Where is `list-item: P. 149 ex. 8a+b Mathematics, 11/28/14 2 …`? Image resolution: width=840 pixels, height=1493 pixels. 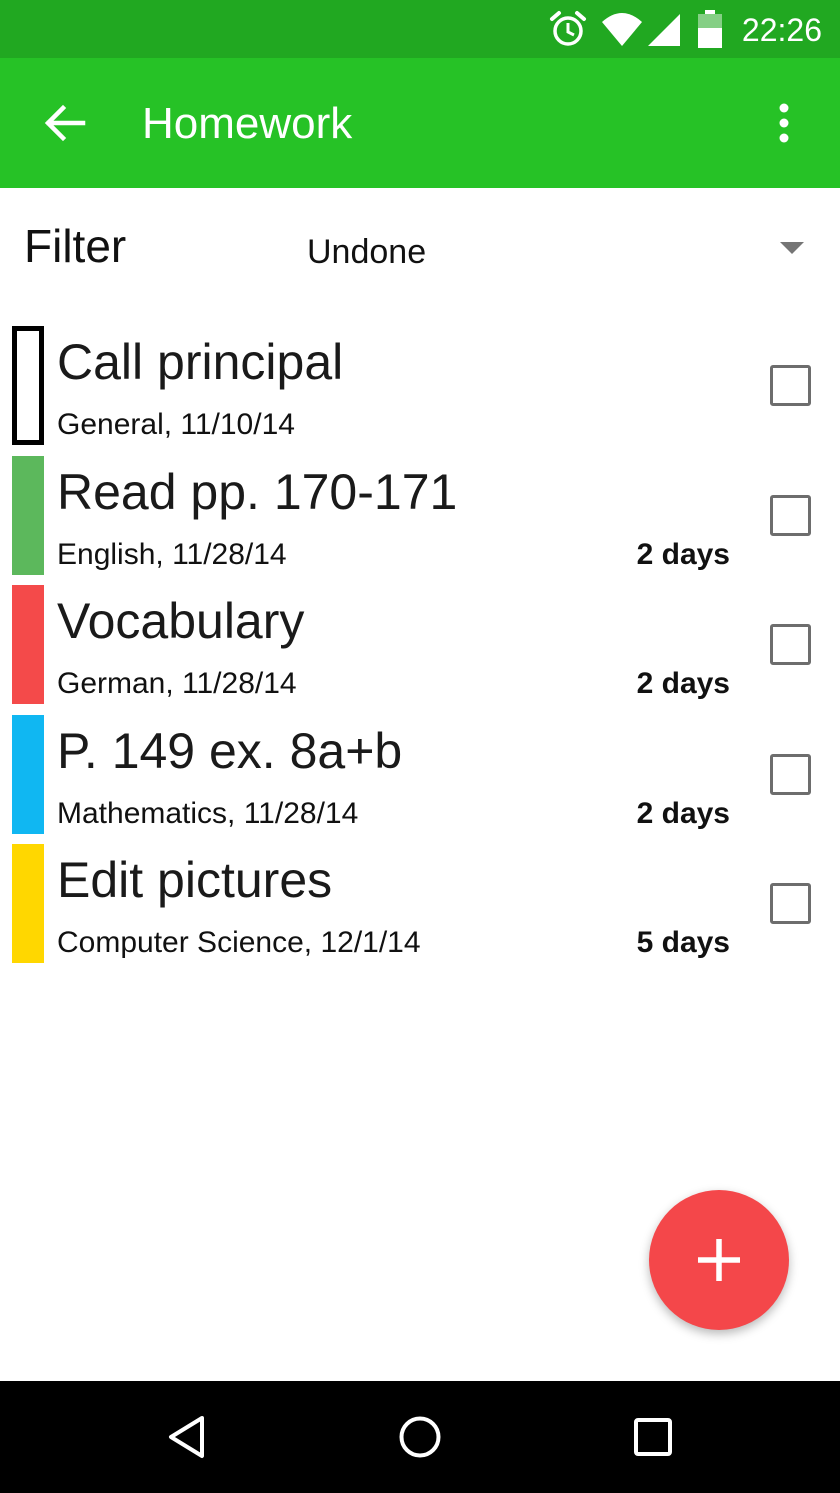
list-item: P. 149 ex. 8a+b Mathematics, 11/28/14 2 … is located at coordinates (420, 776).